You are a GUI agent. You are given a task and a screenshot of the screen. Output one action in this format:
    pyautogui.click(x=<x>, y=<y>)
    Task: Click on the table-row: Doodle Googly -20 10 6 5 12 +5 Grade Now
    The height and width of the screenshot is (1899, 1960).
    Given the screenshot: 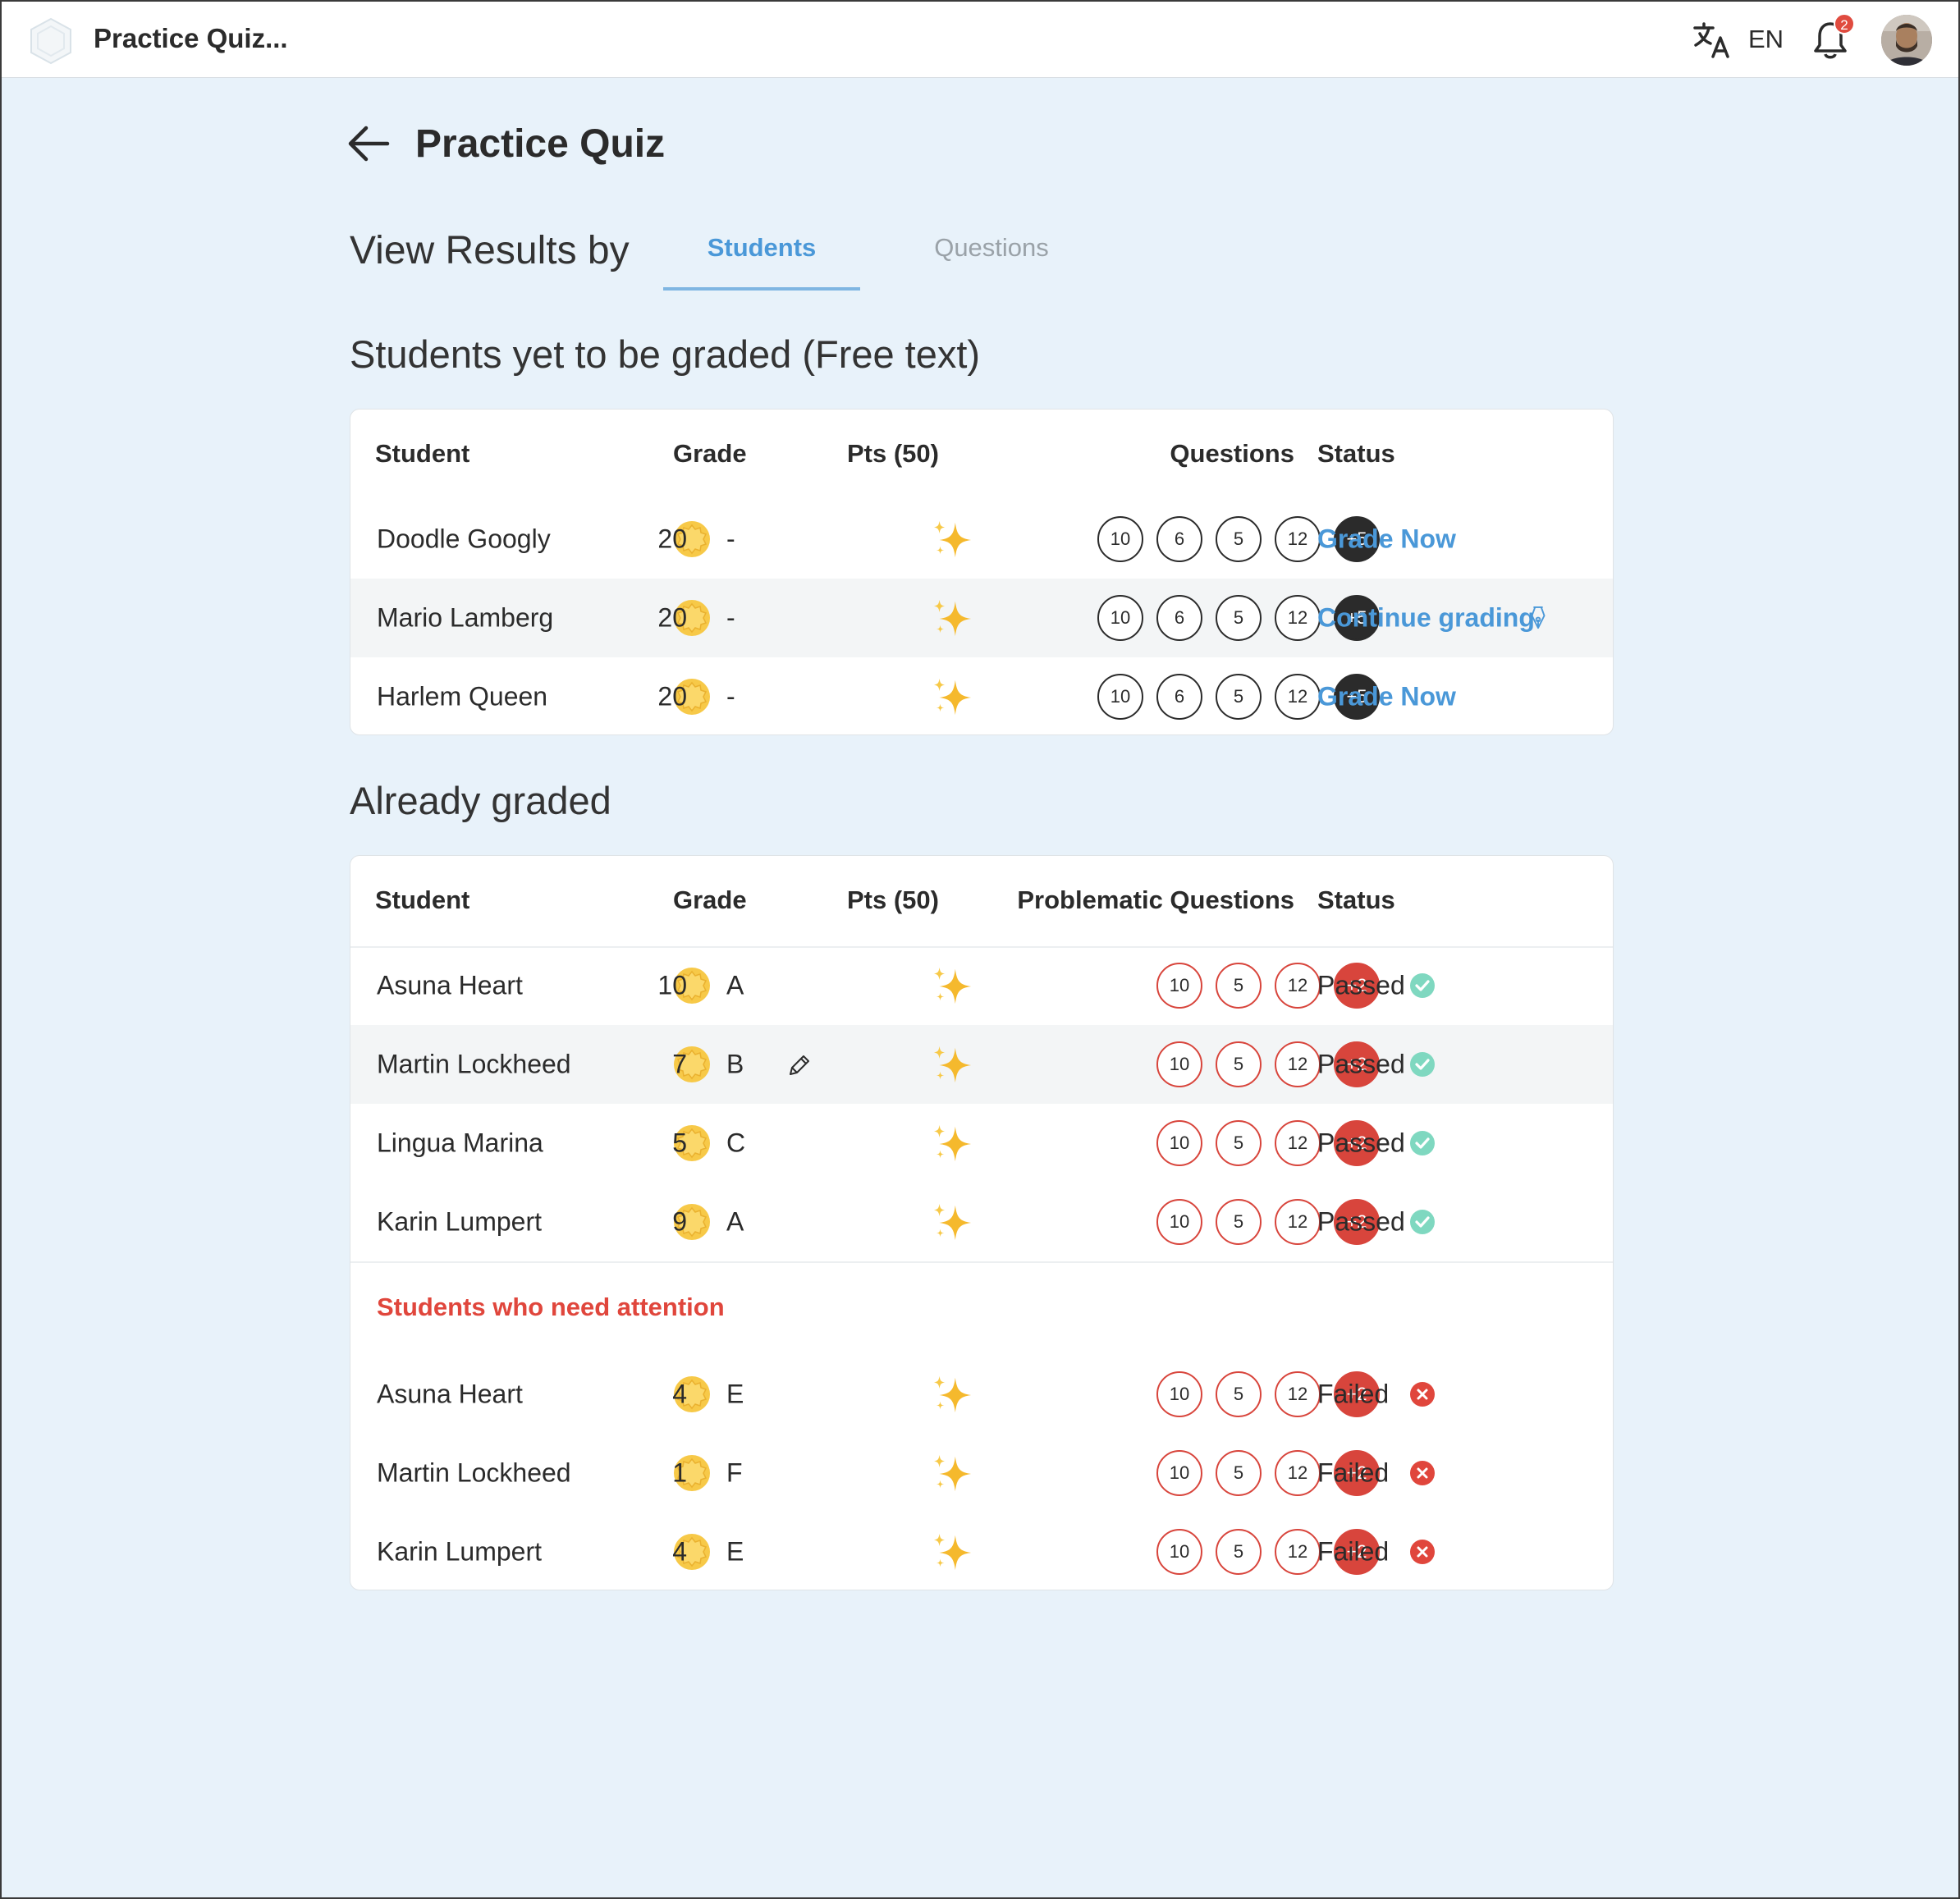 What is the action you would take?
    pyautogui.click(x=981, y=539)
    